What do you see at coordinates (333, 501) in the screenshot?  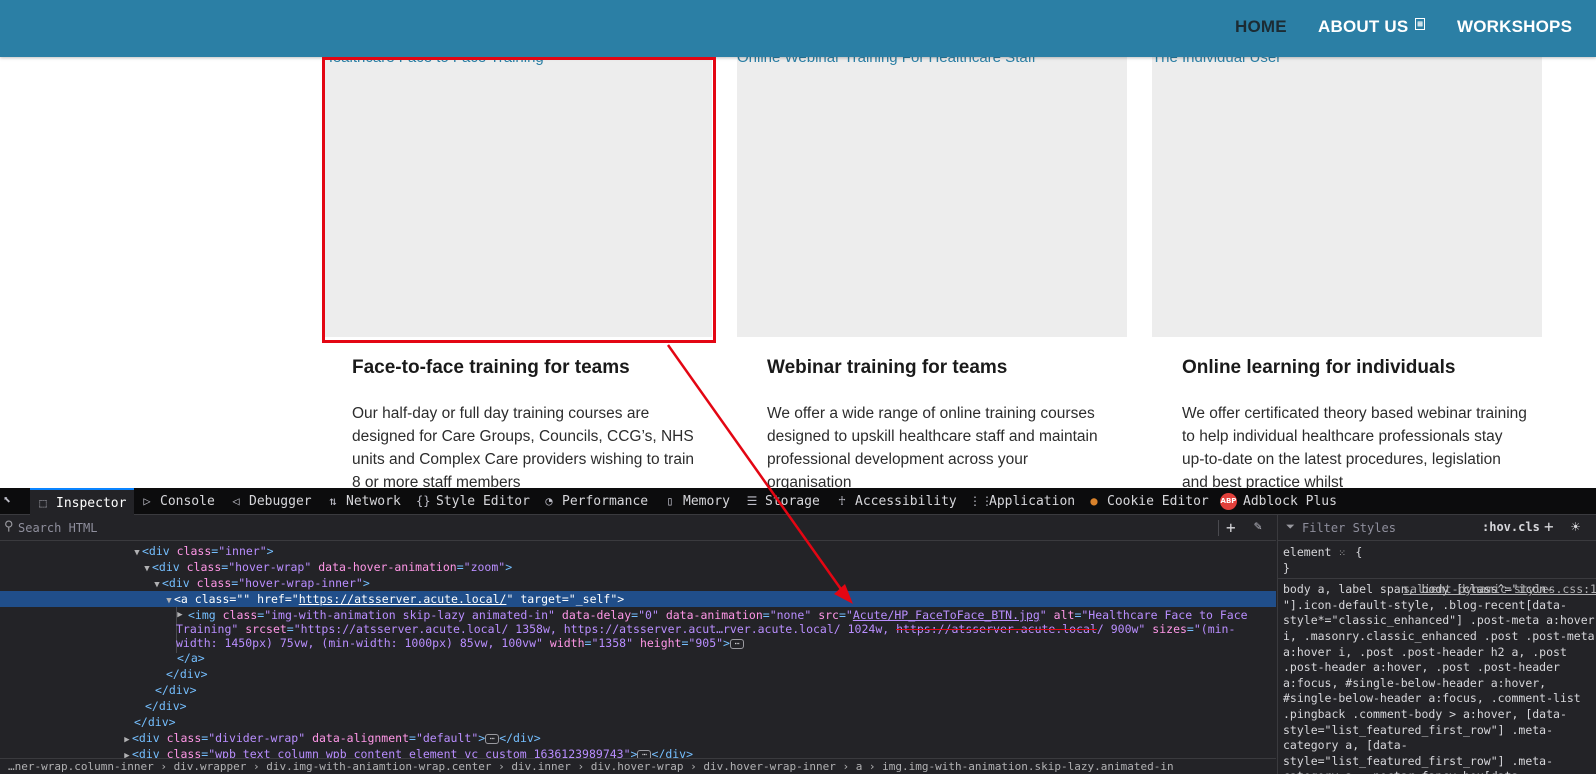 I see `network-icon: ⇅` at bounding box center [333, 501].